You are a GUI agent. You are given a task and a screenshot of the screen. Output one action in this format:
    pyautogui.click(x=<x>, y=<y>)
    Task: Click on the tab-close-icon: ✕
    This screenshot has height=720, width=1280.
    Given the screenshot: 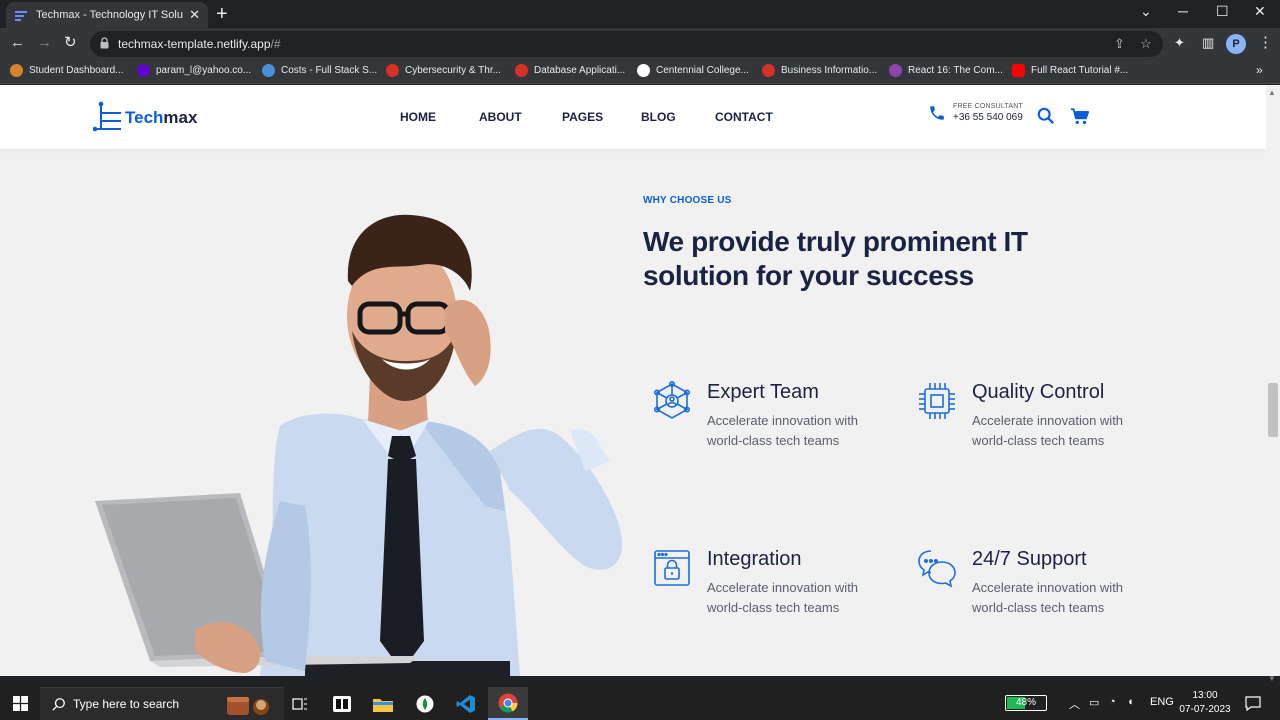 What is the action you would take?
    pyautogui.click(x=194, y=15)
    